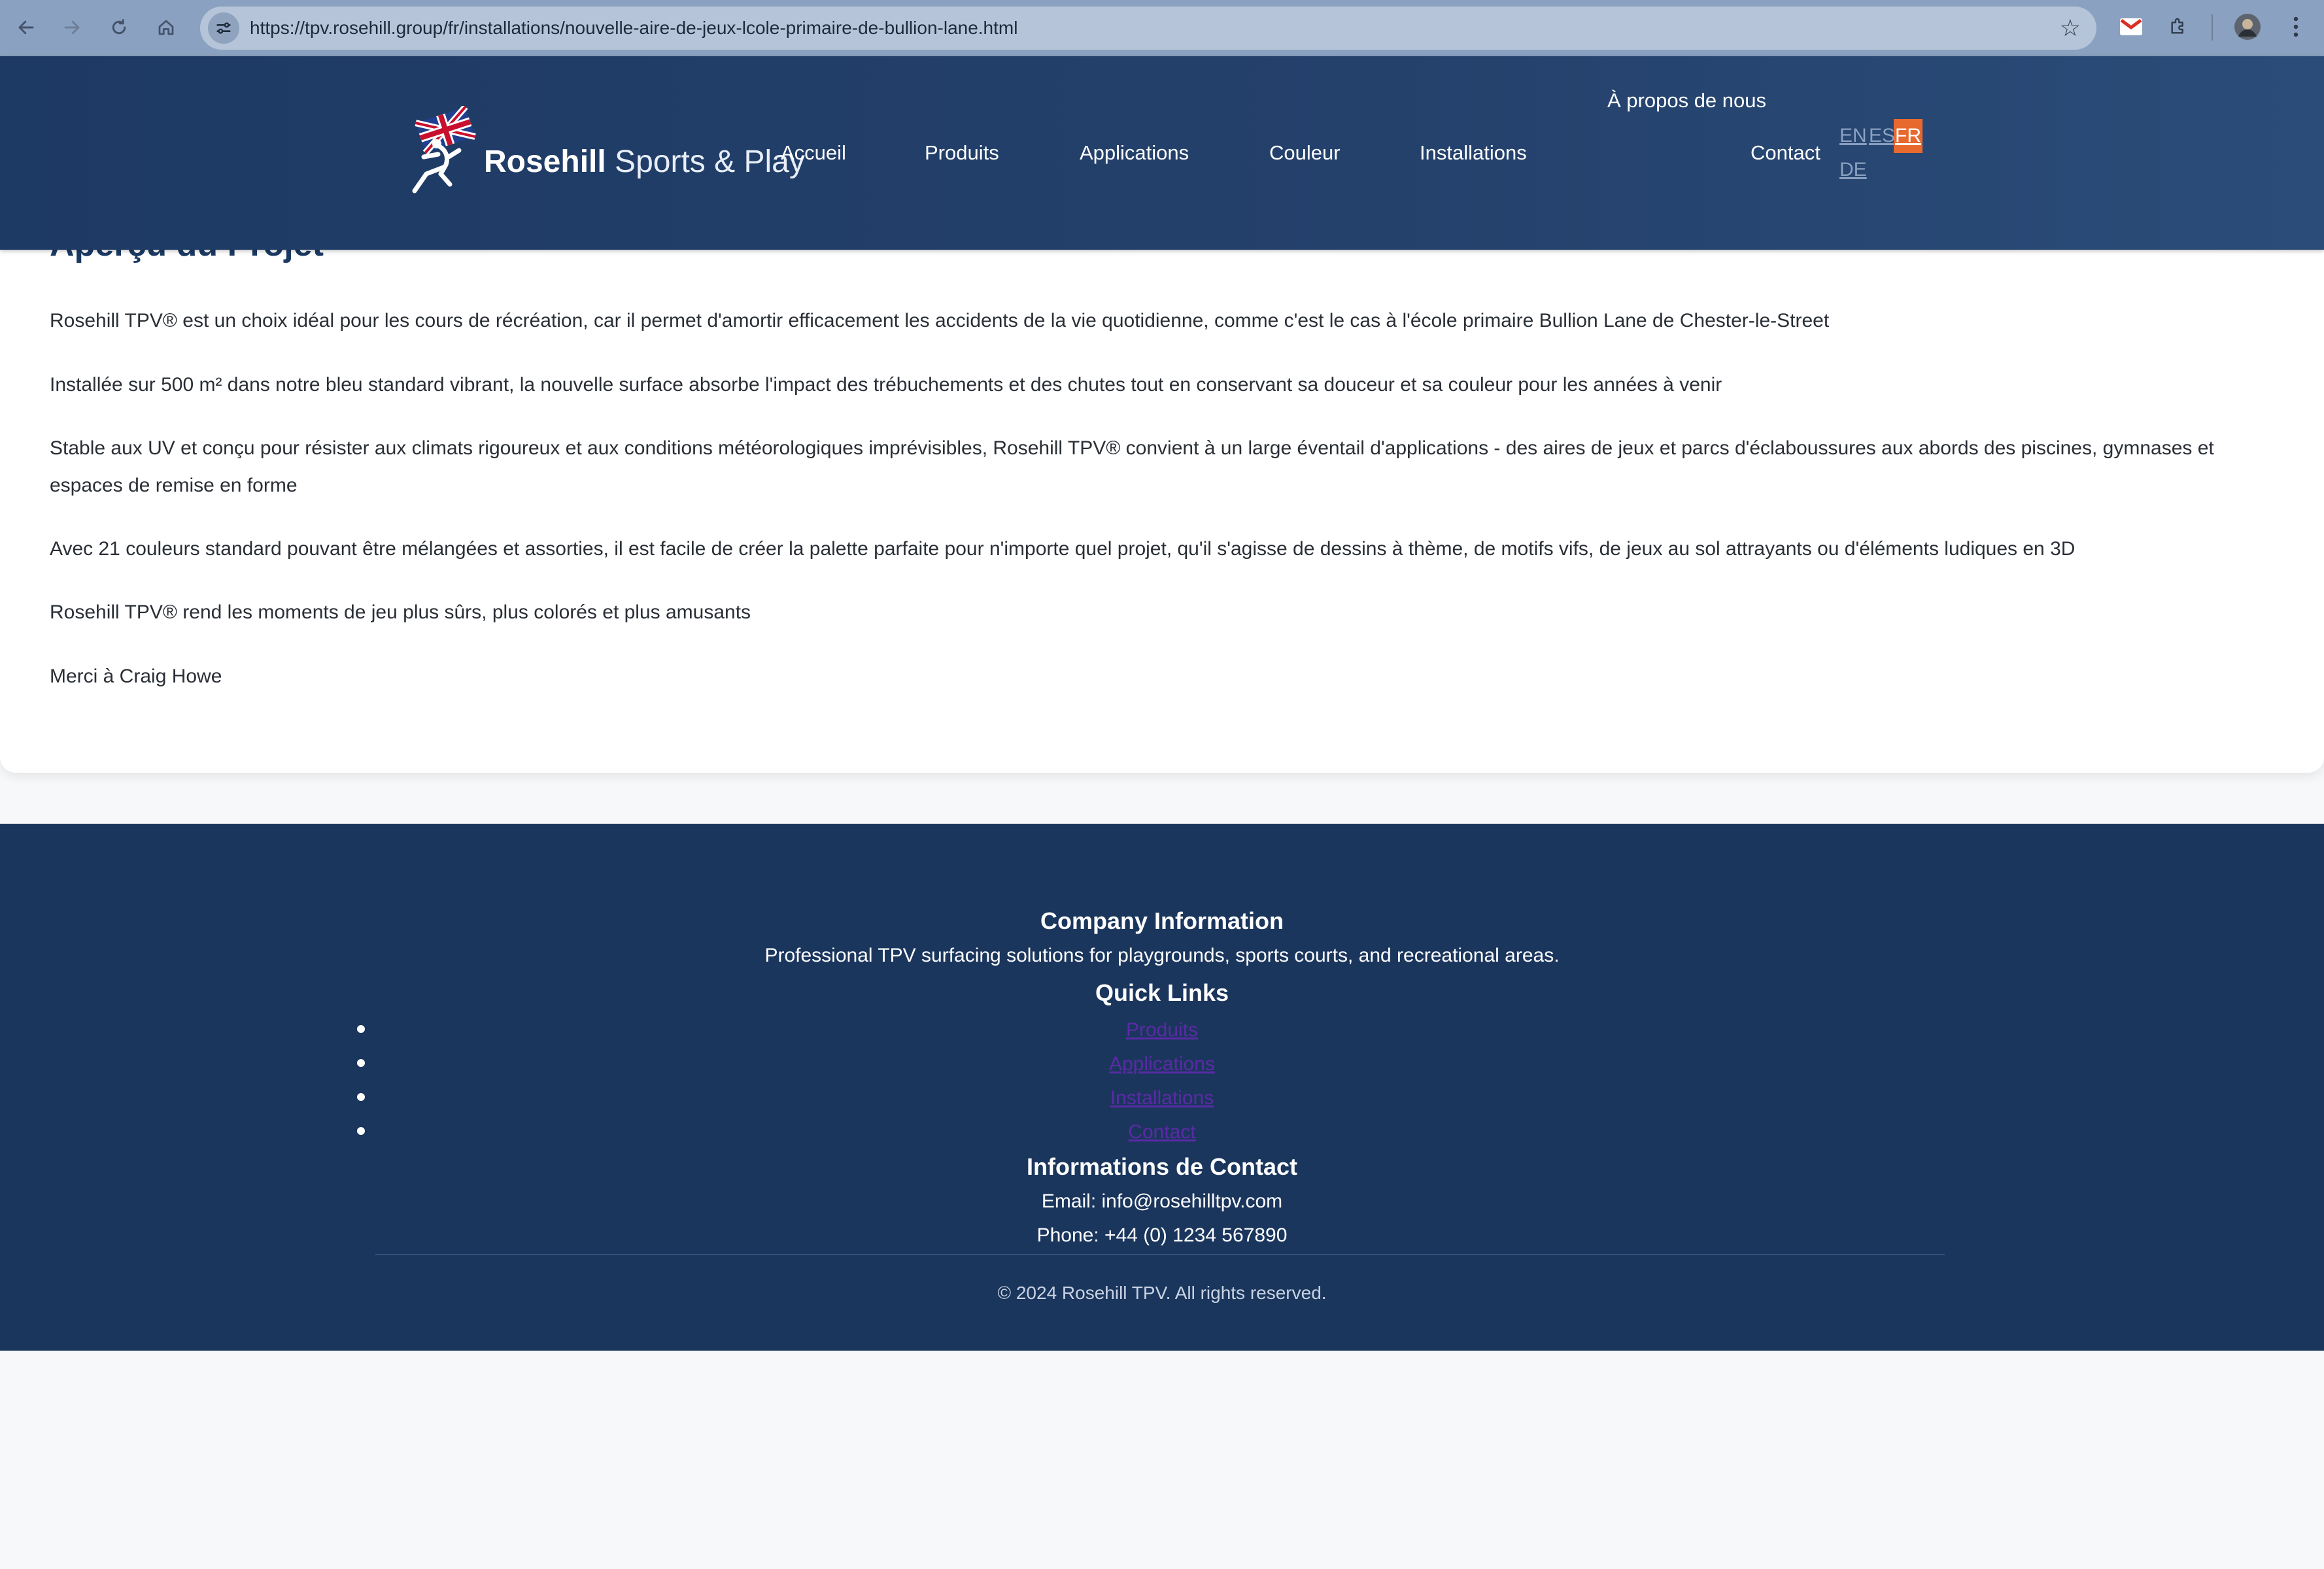  What do you see at coordinates (26, 27) in the screenshot?
I see `back-icon` at bounding box center [26, 27].